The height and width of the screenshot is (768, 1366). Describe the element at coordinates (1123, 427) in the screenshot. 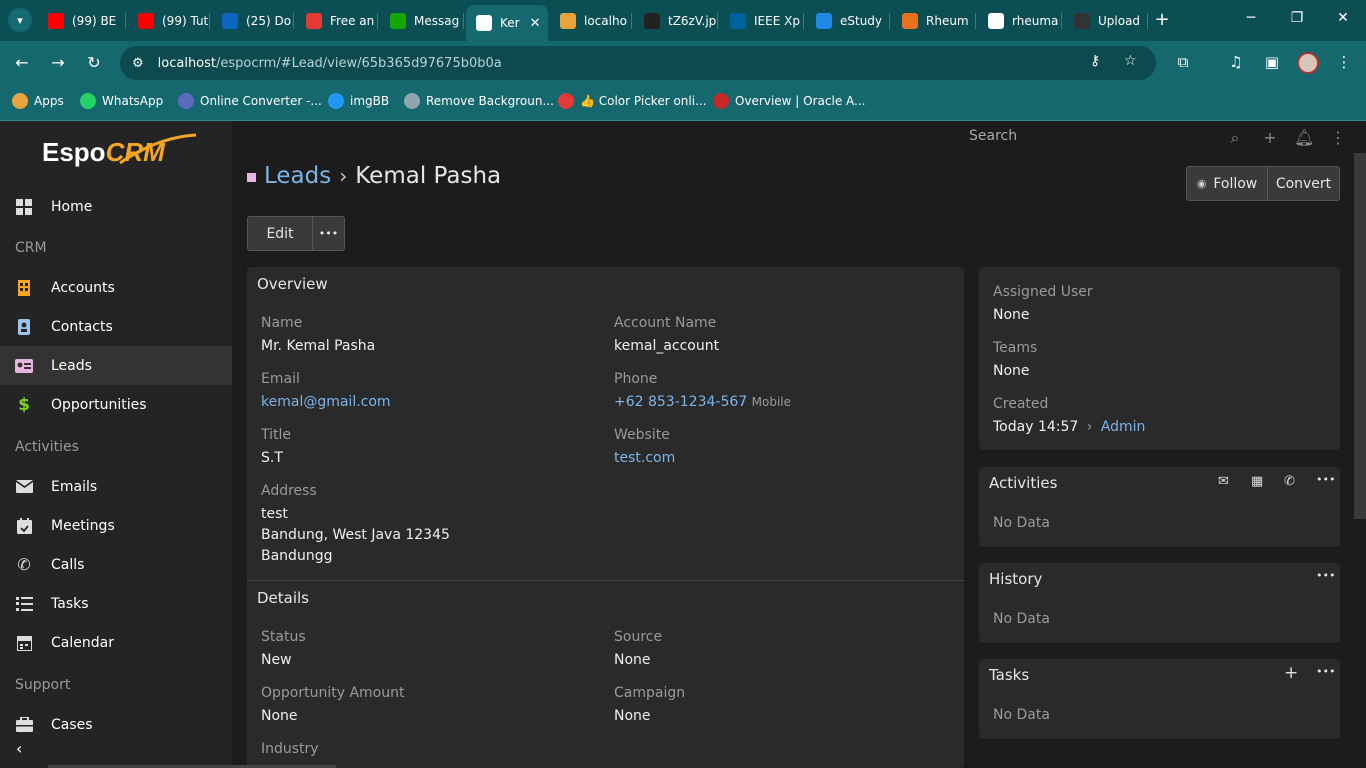

I see `created-by-link: Admin` at that location.